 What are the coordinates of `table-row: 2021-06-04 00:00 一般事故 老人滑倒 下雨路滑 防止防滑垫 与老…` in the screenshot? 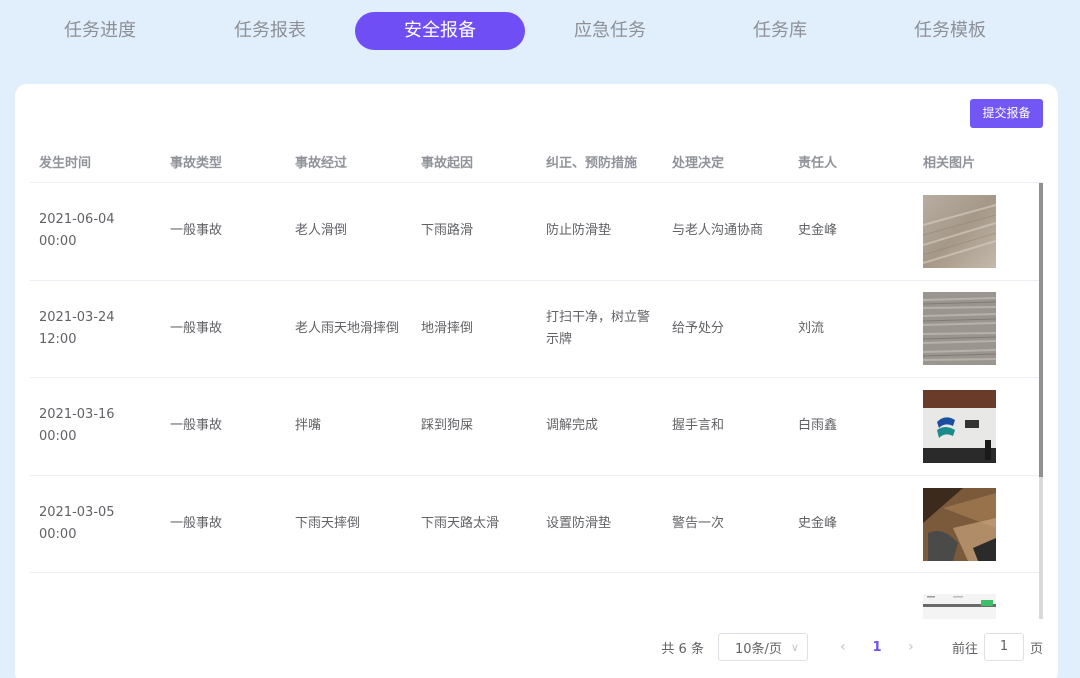 It's located at (536, 232).